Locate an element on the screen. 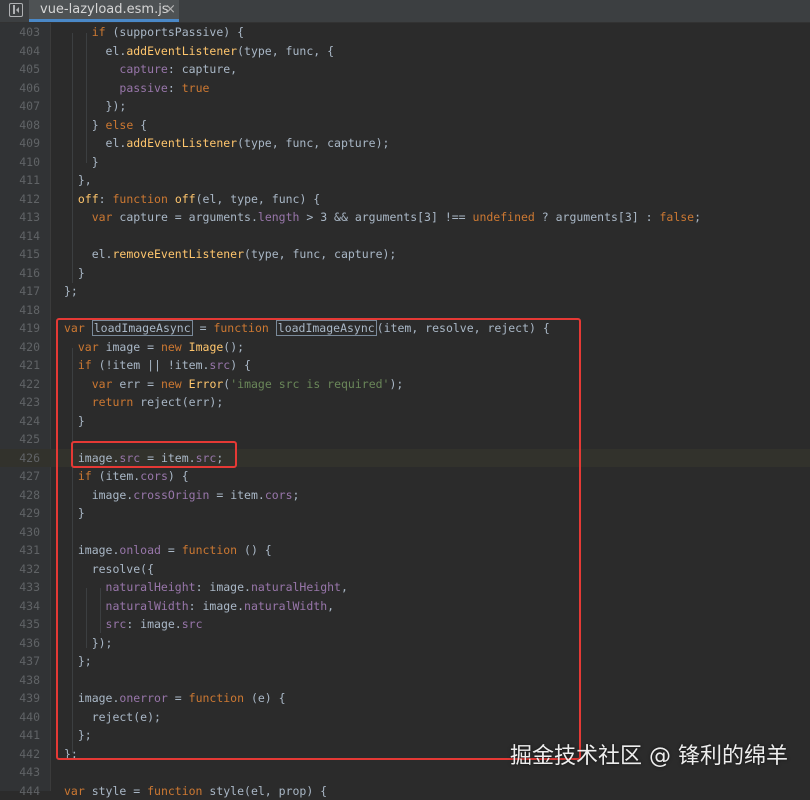 Image resolution: width=810 pixels, height=800 pixels. code-line: 418 is located at coordinates (405, 310).